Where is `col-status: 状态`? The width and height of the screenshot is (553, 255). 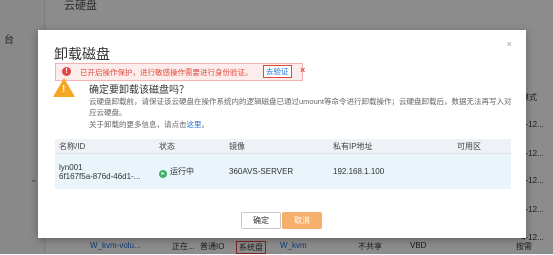
col-status: 状态 is located at coordinates (190, 146).